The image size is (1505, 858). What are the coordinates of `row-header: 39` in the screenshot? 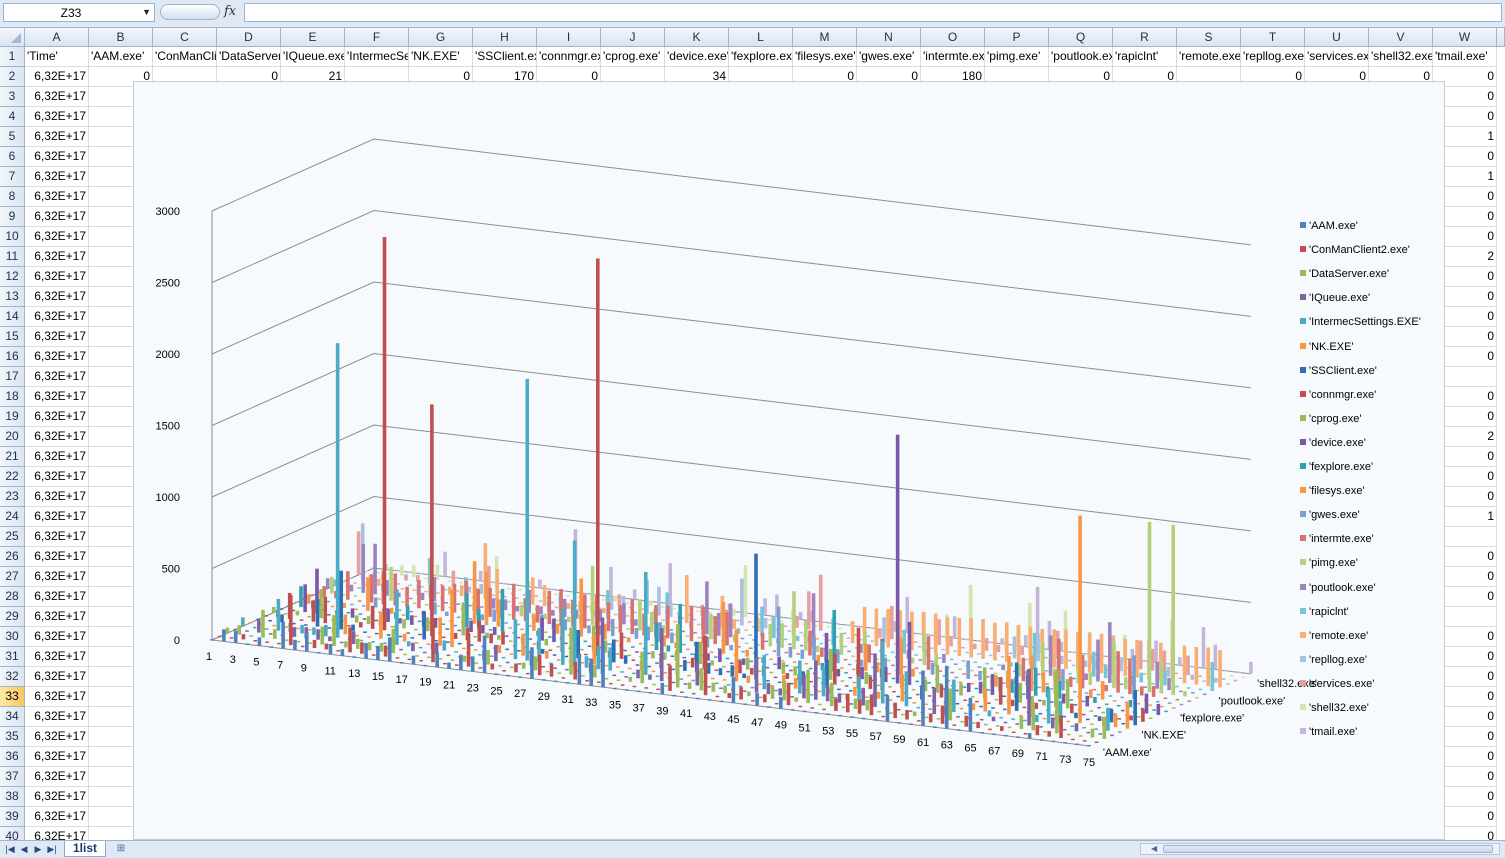 It's located at (12, 817).